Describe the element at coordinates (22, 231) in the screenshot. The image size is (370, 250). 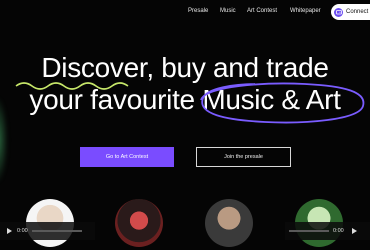
I see `player-current-time: 0:00` at that location.